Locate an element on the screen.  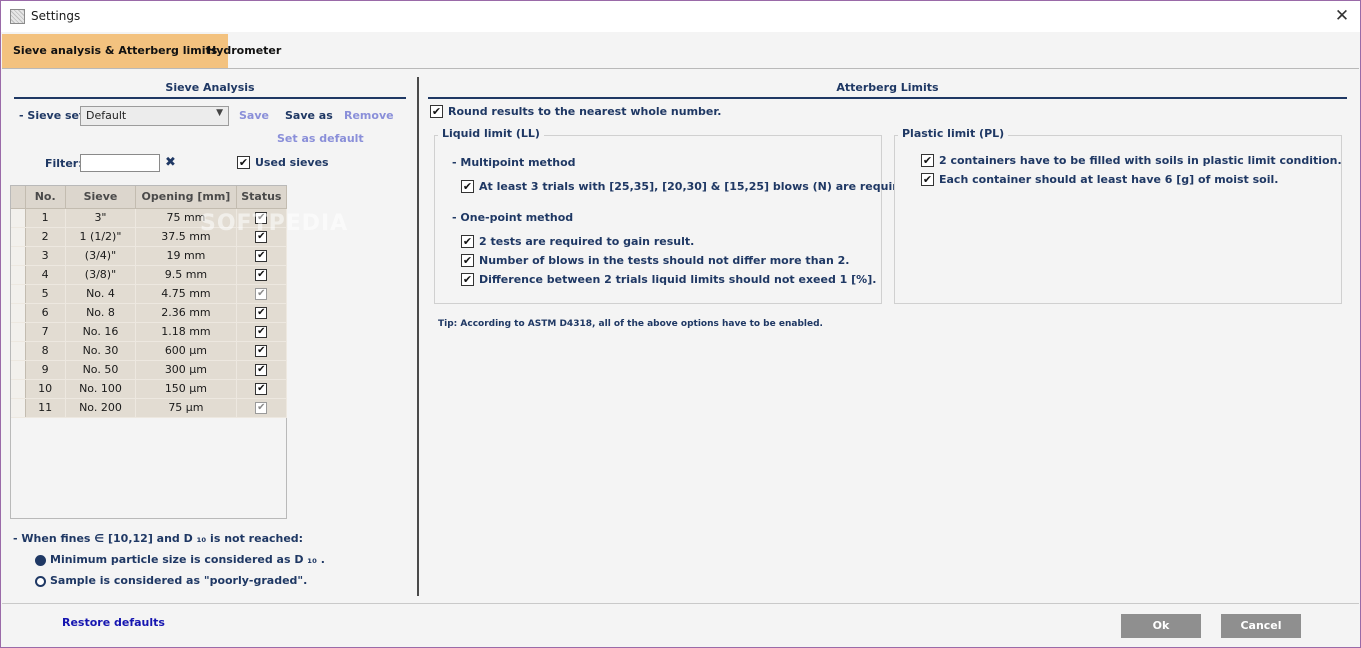
table-row: 9 No. 50 300 µm ✔ is located at coordinates (149, 370).